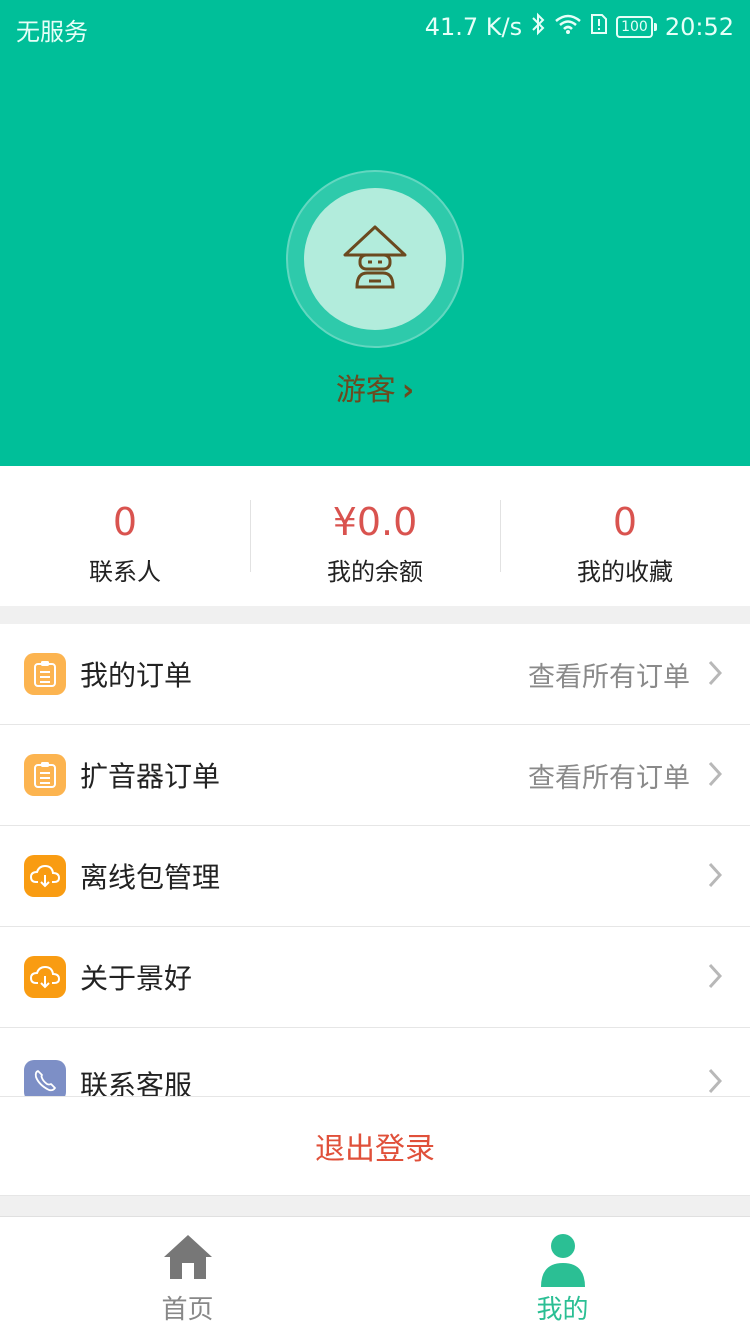  I want to click on network-speed: 41.7 K/s, so click(473, 27).